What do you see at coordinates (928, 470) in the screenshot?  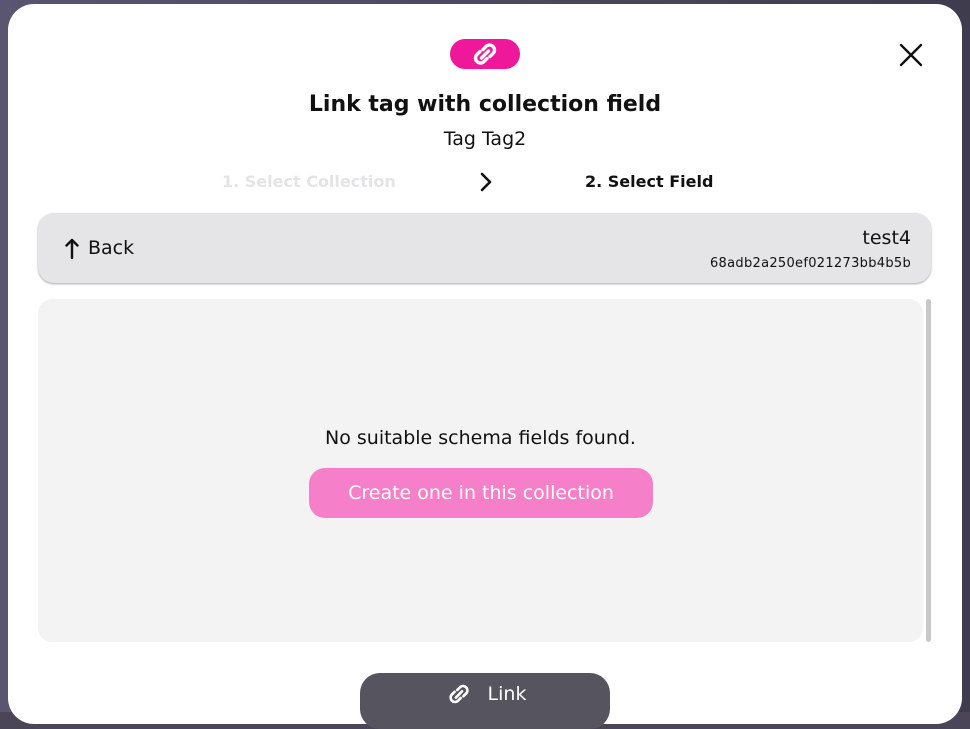 I see `scrollbar` at bounding box center [928, 470].